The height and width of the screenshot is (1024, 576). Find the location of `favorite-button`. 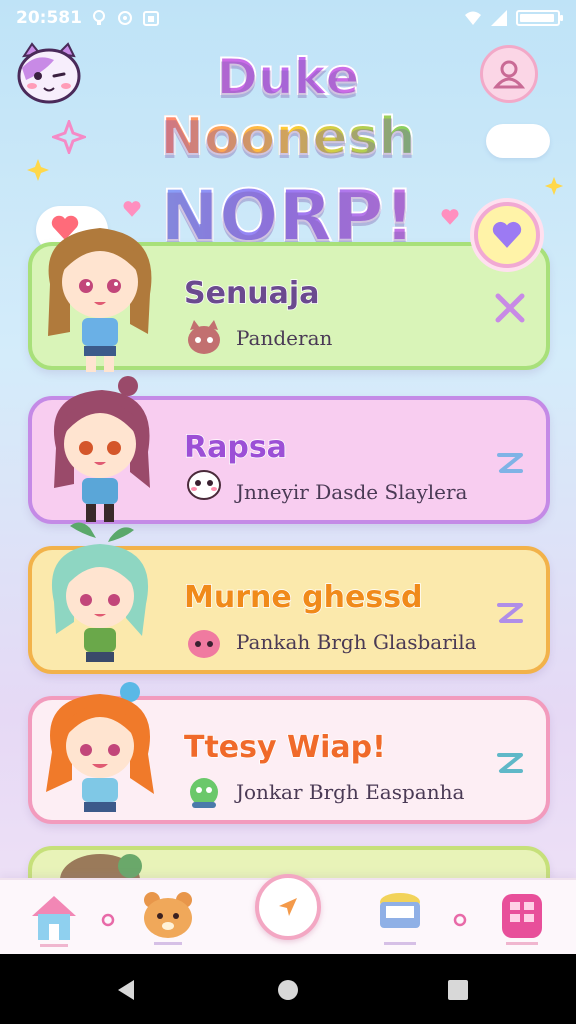

favorite-button is located at coordinates (507, 235).